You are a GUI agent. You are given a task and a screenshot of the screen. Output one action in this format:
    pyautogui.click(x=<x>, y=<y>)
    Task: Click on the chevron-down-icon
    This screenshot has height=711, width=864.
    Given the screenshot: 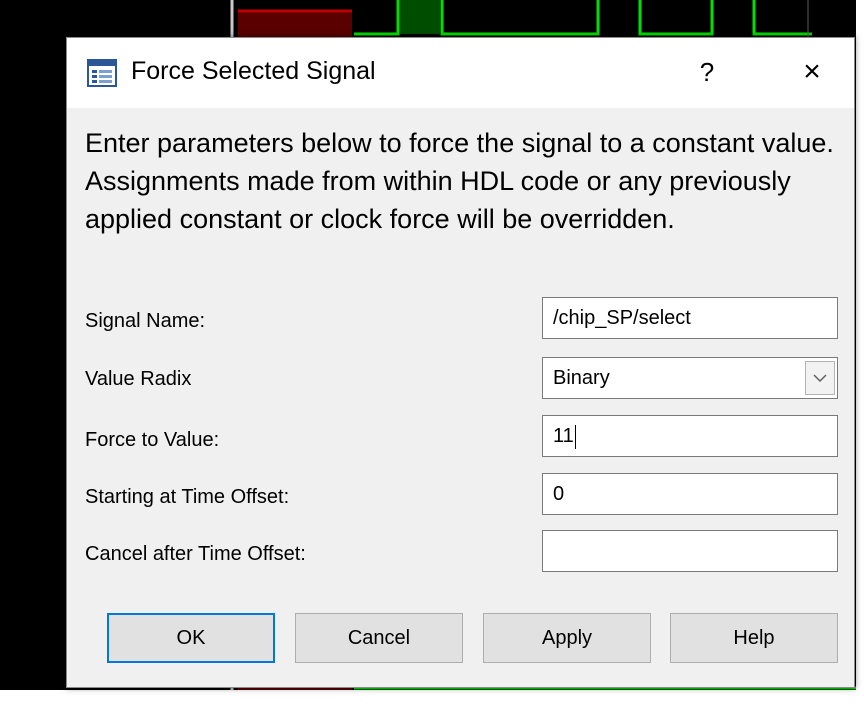 What is the action you would take?
    pyautogui.click(x=820, y=378)
    